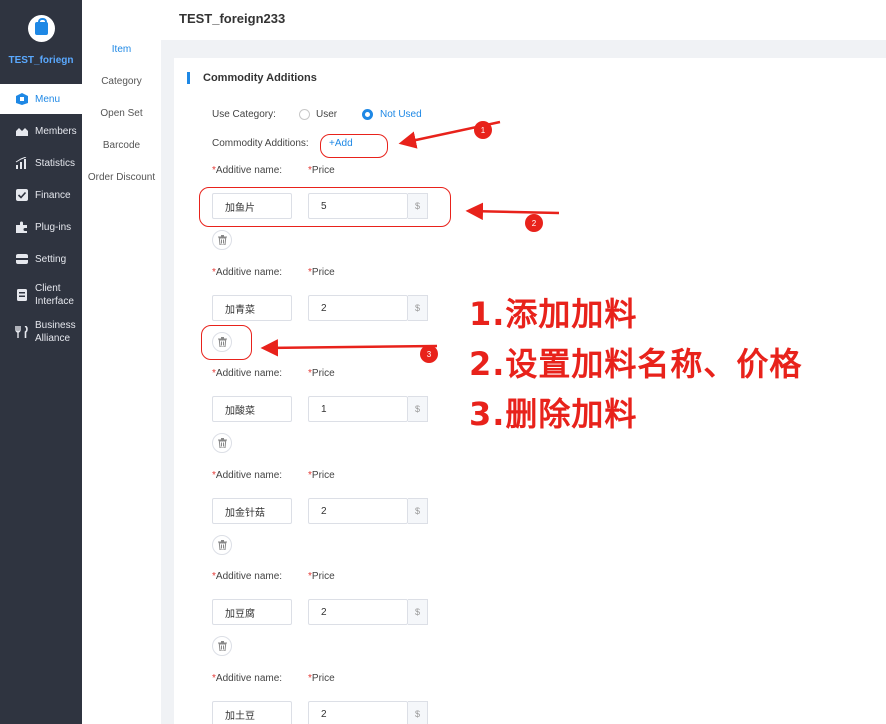 The image size is (886, 724). I want to click on step-badge-3: 3, so click(429, 354).